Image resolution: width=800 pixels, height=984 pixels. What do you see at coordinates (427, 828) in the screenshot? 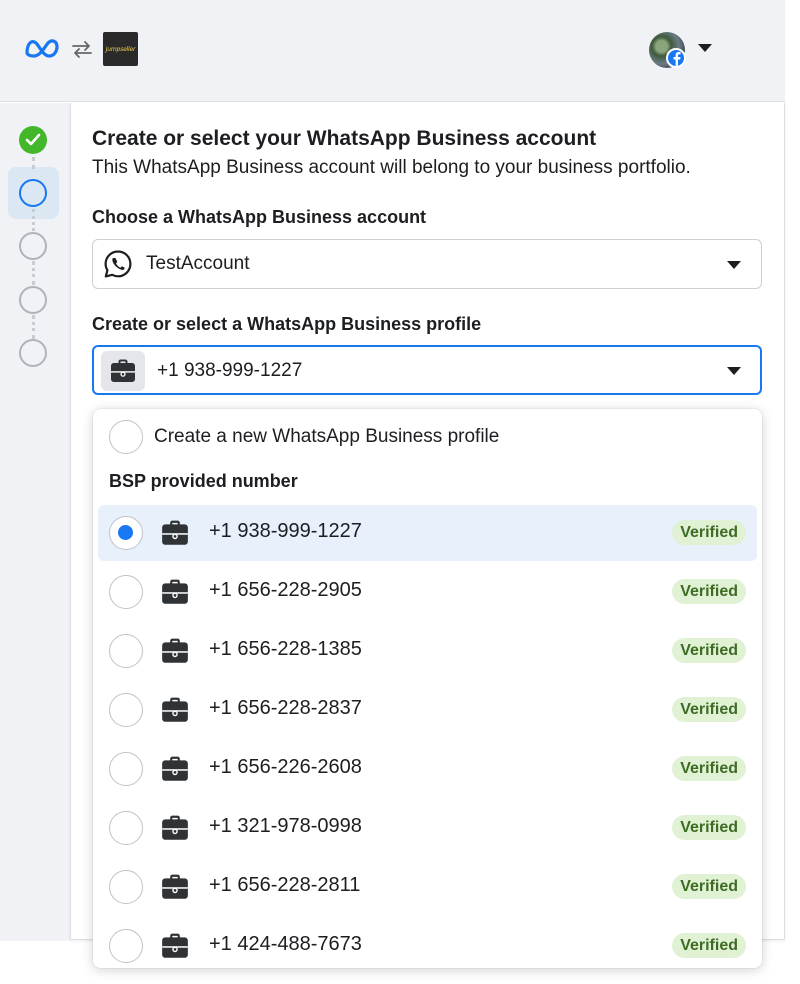
I see `number-option: +1 321-978-0998 Verified` at bounding box center [427, 828].